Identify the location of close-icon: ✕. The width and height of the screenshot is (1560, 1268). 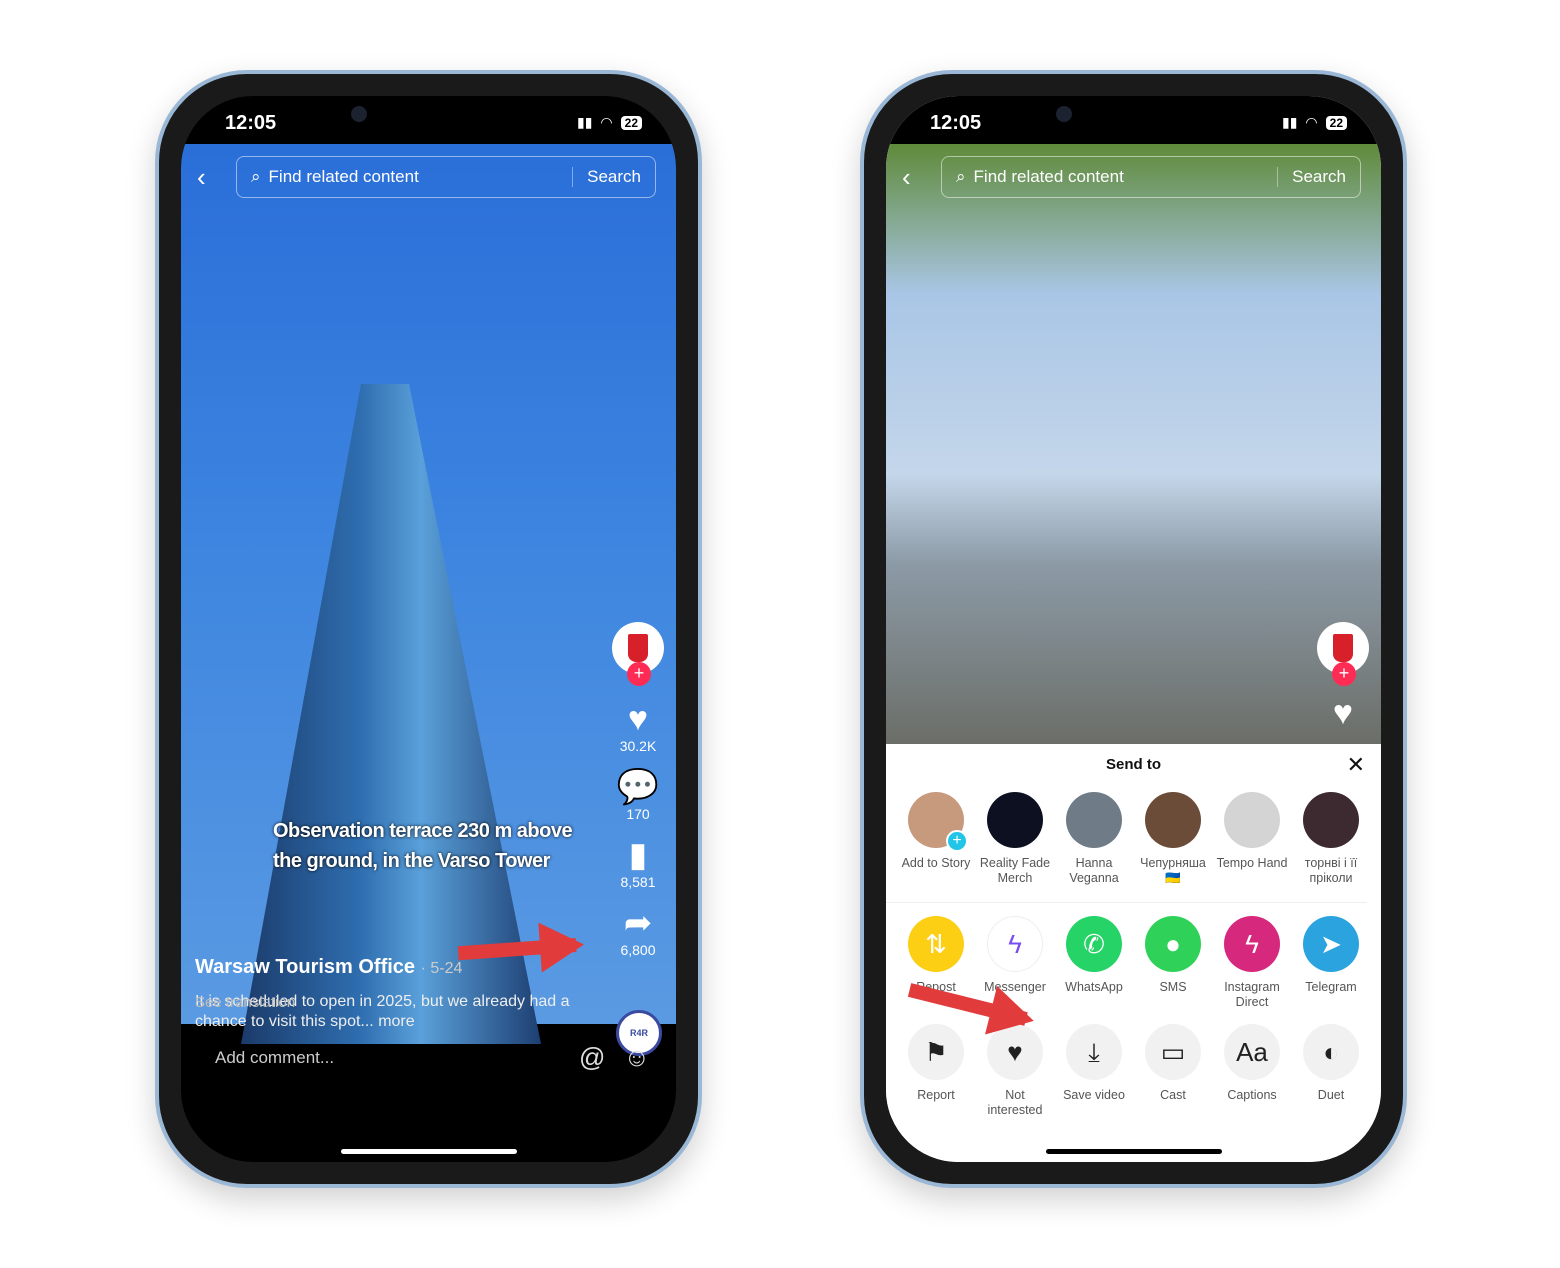
(1356, 765).